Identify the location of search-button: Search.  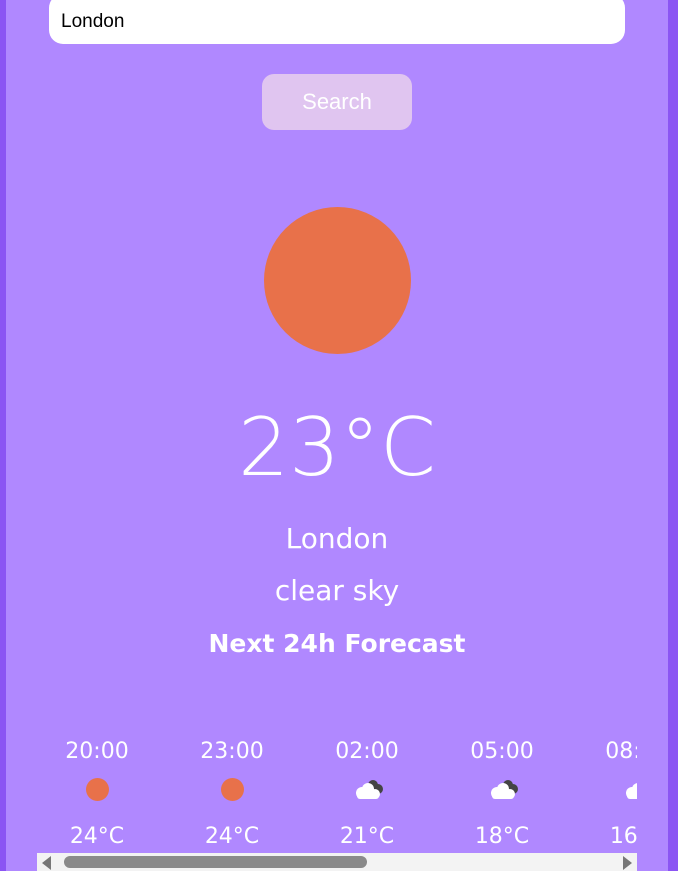
(337, 102).